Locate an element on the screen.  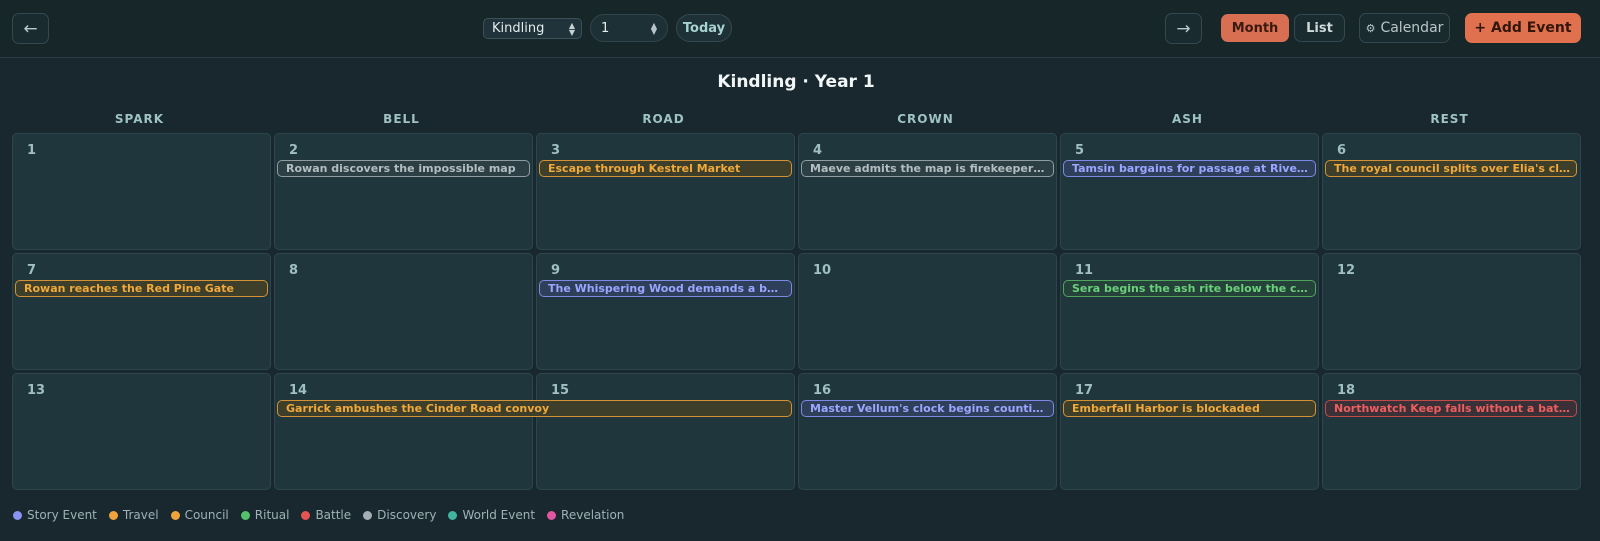
event-chip: Rowan reaches the Red Pine Gate is located at coordinates (141, 288).